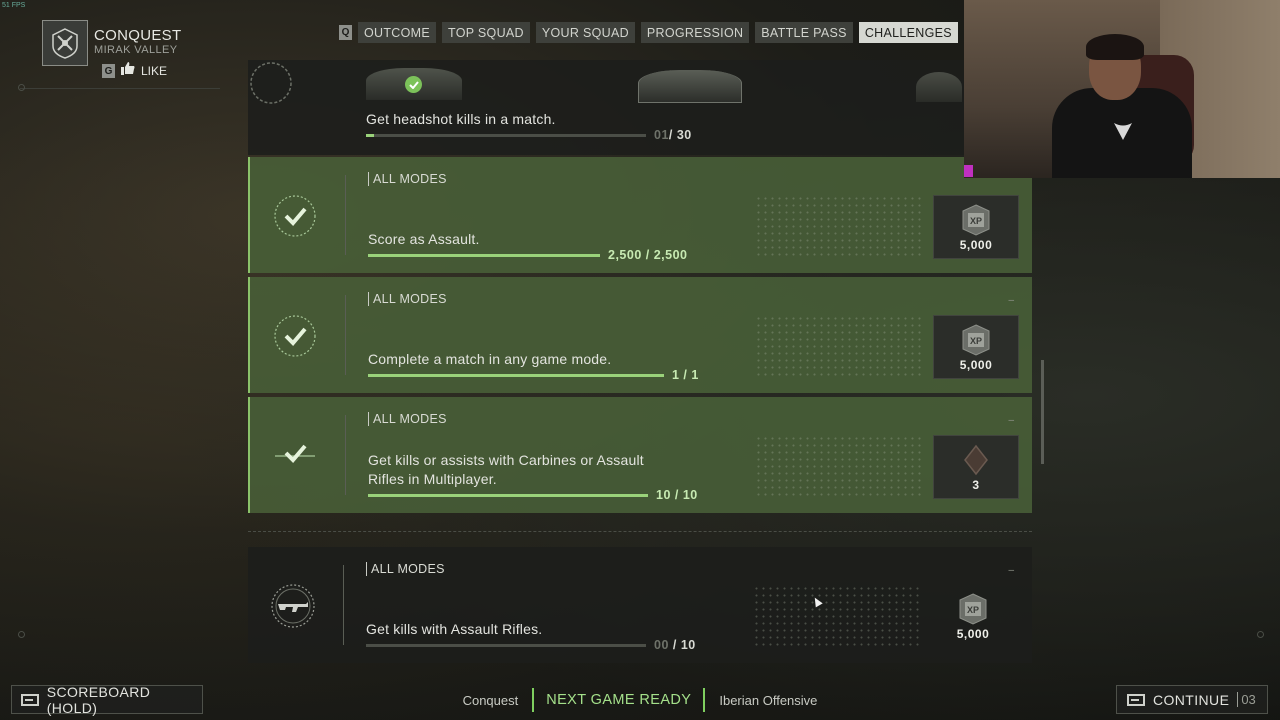  I want to click on map-name: MIRAK VALLEY, so click(136, 50).